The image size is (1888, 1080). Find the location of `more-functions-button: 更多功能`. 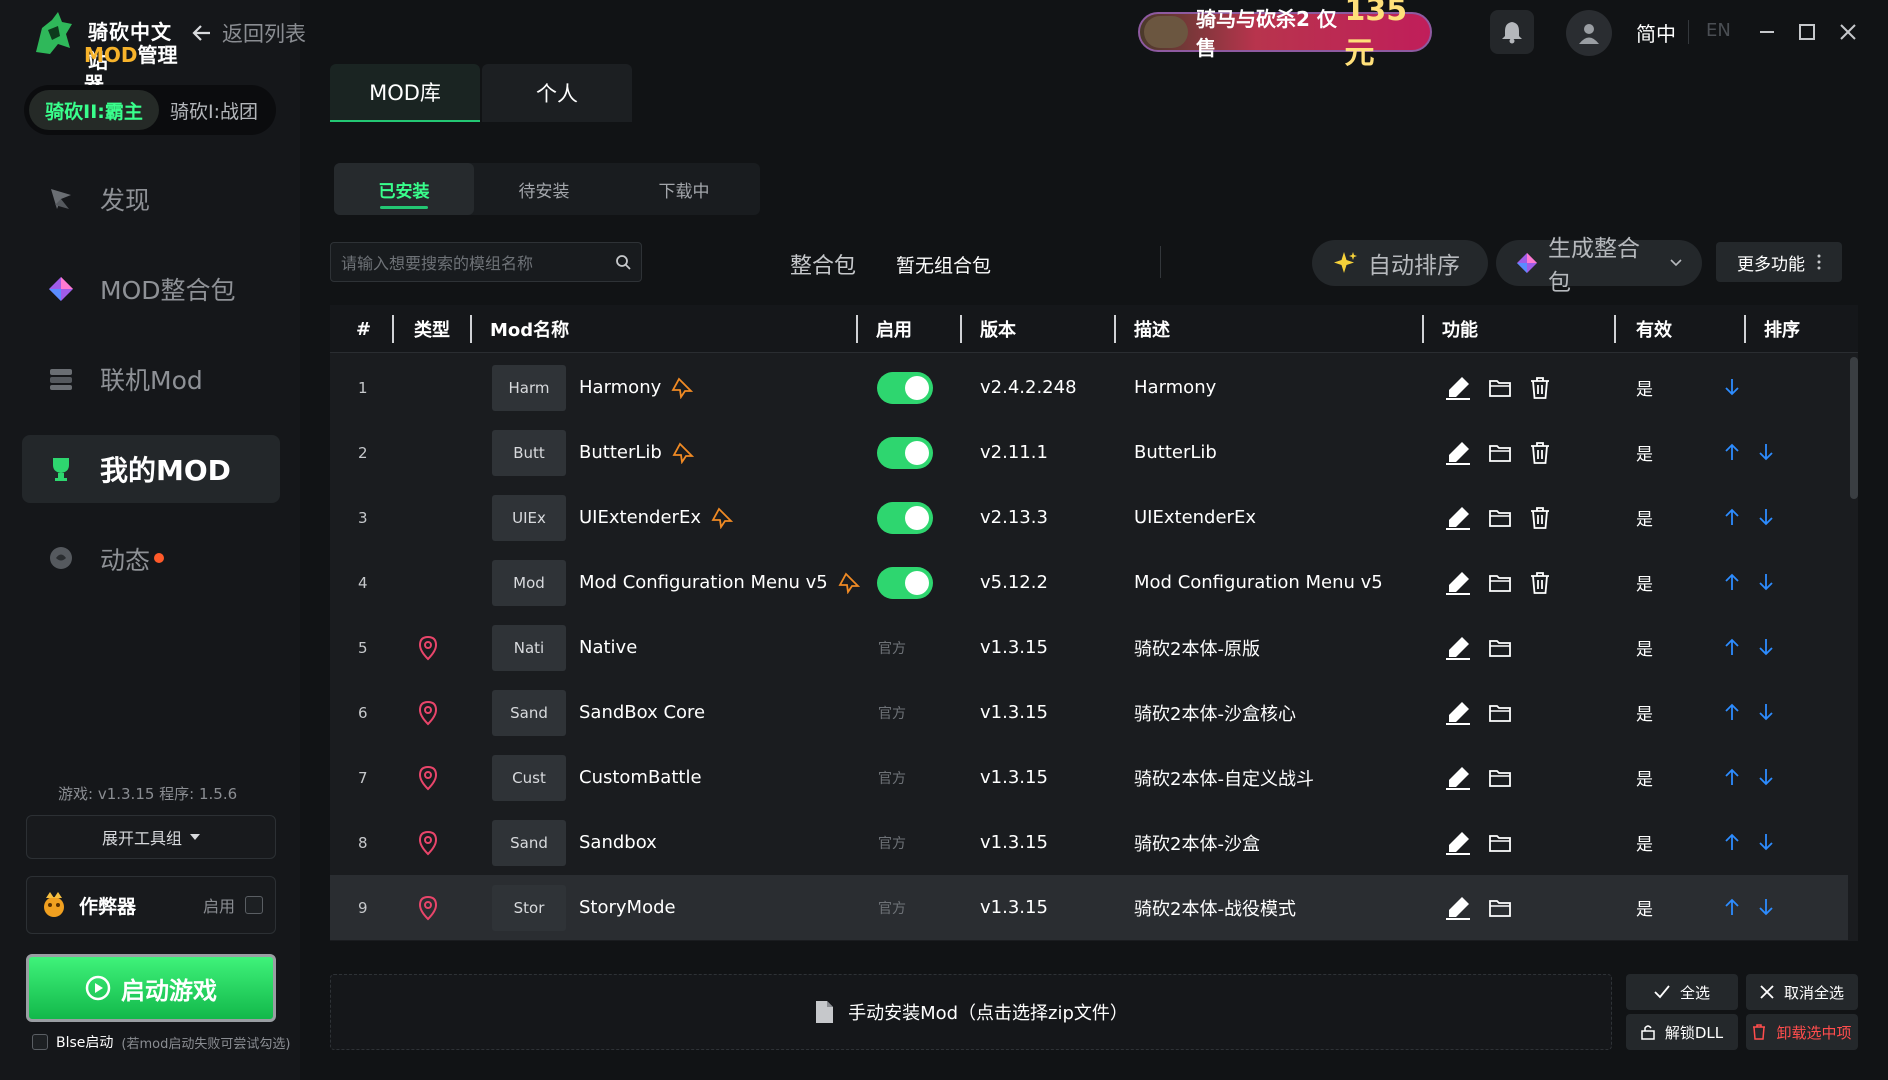

more-functions-button: 更多功能 is located at coordinates (1779, 262).